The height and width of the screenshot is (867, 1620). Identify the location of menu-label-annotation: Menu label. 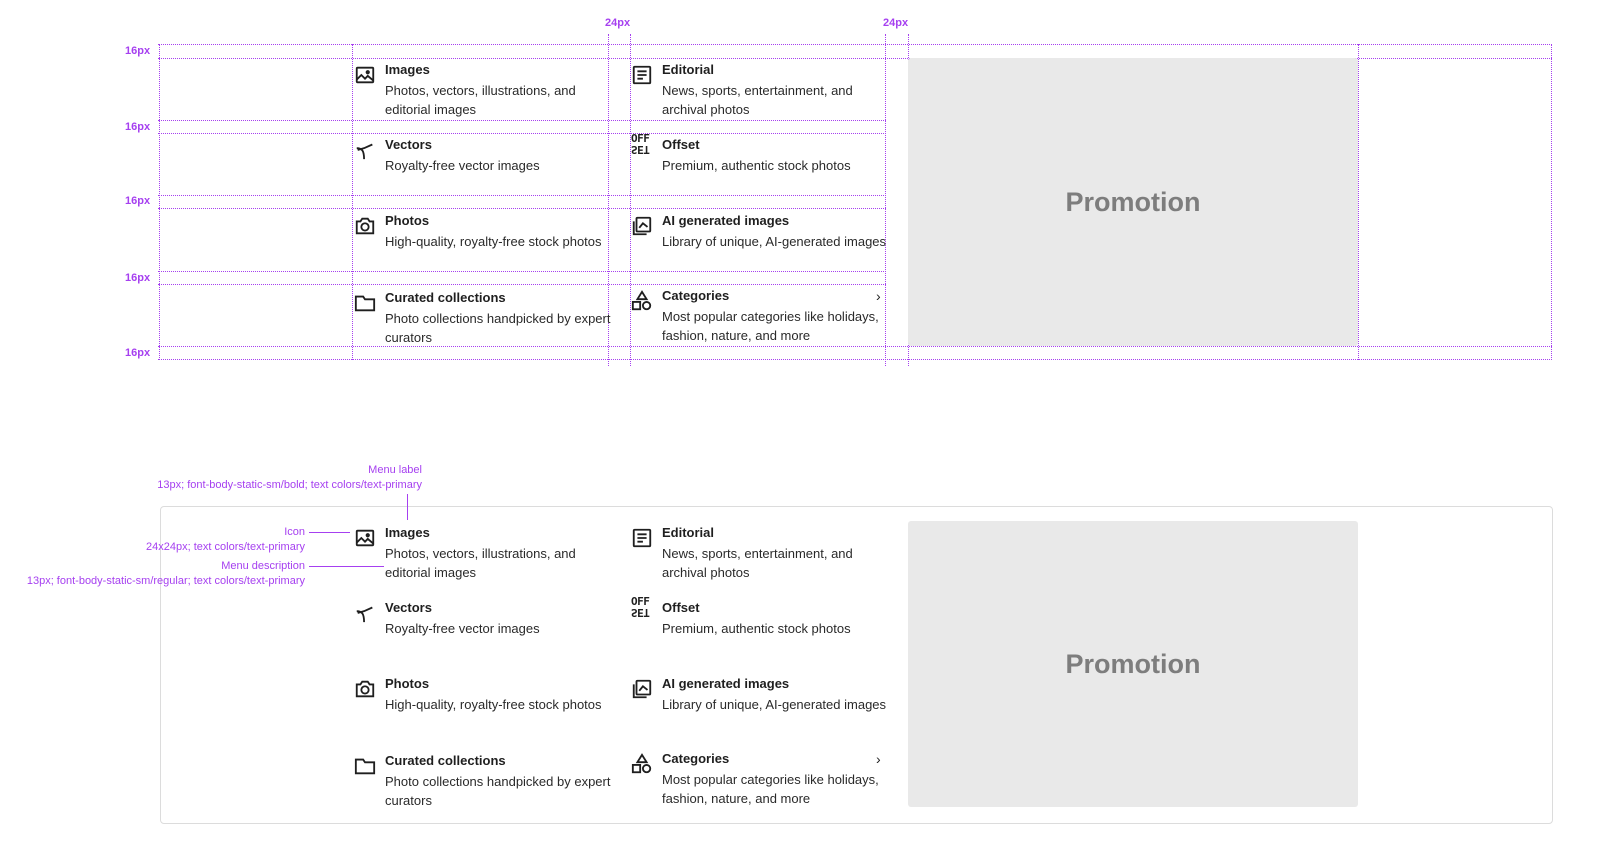
(395, 470).